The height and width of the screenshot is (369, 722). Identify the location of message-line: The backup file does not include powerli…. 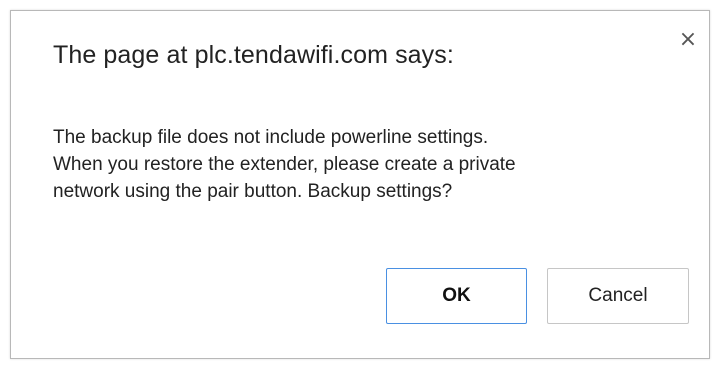
(271, 137).